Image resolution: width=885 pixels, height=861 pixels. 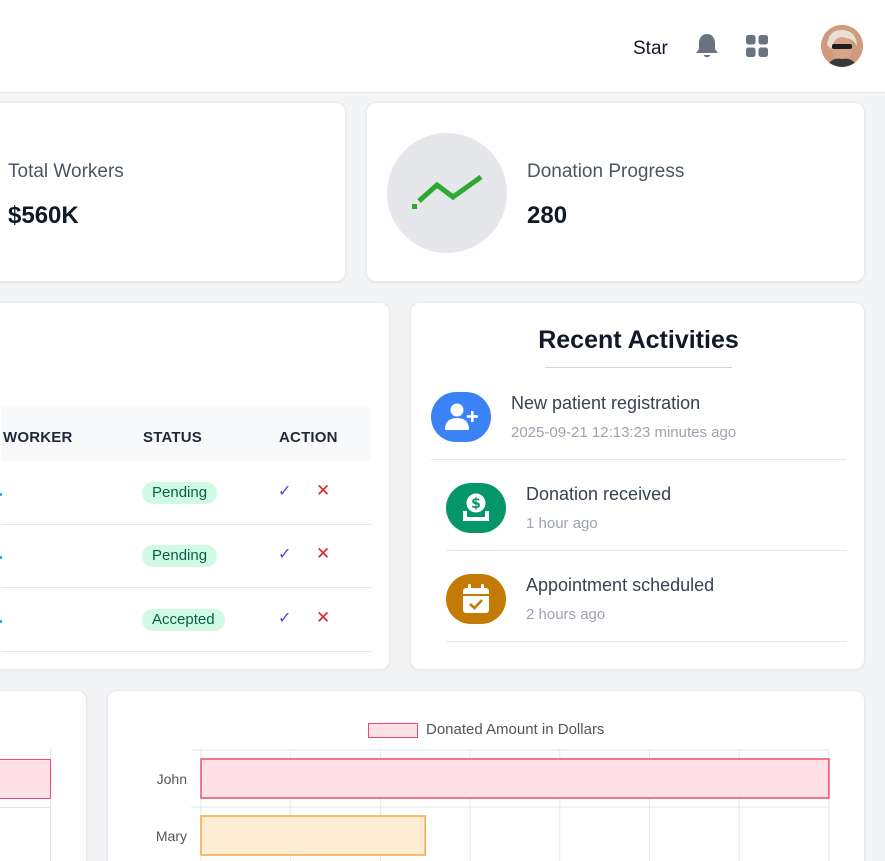 What do you see at coordinates (38, 437) in the screenshot?
I see `column-header-worker: WORKER` at bounding box center [38, 437].